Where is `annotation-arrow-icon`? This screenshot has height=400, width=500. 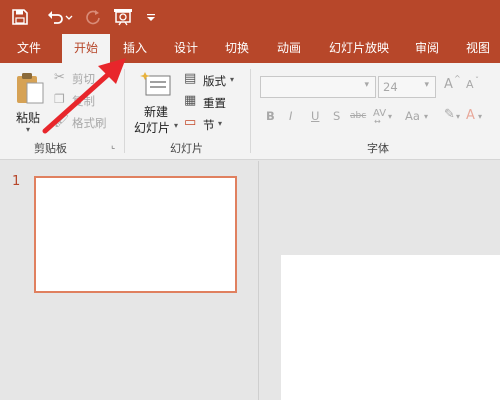 annotation-arrow-icon is located at coordinates (84, 96).